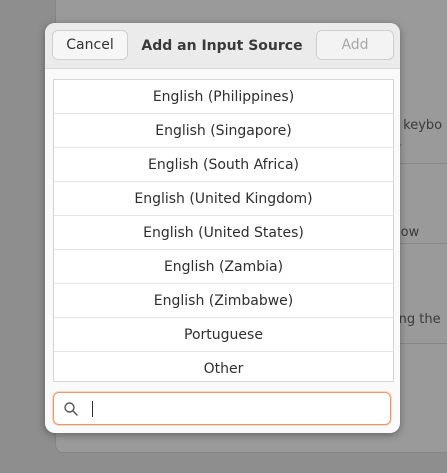 This screenshot has height=473, width=447. I want to click on list-item: Other, so click(223, 366).